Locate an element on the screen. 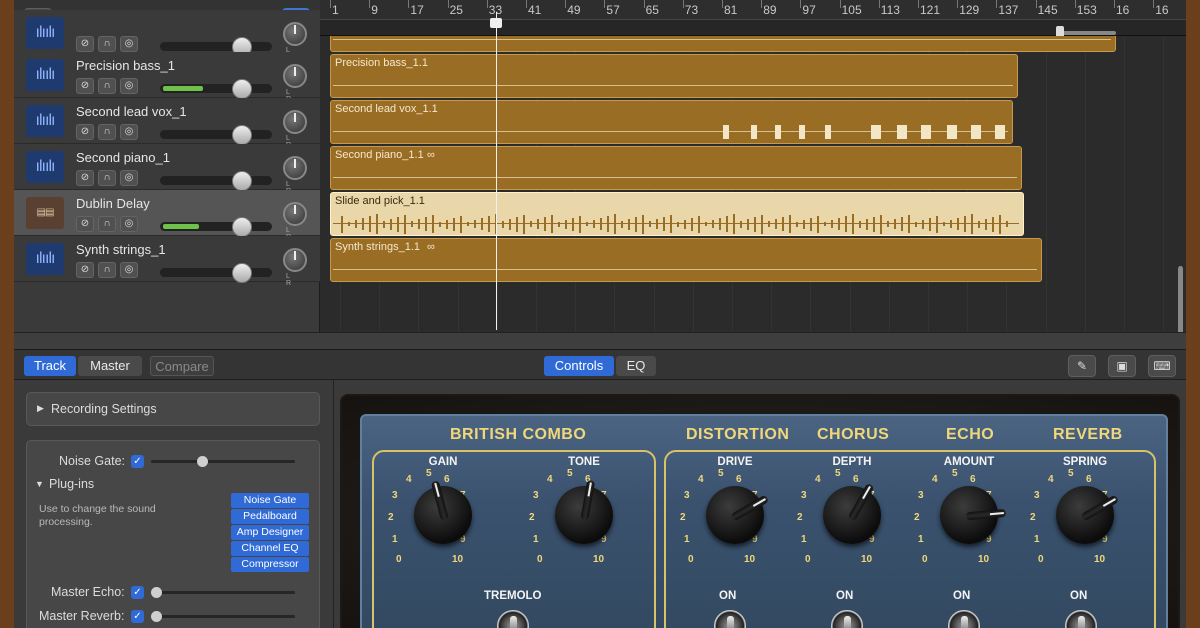 The width and height of the screenshot is (1200, 628). region: Second piano_1.1 ∞ is located at coordinates (676, 168).